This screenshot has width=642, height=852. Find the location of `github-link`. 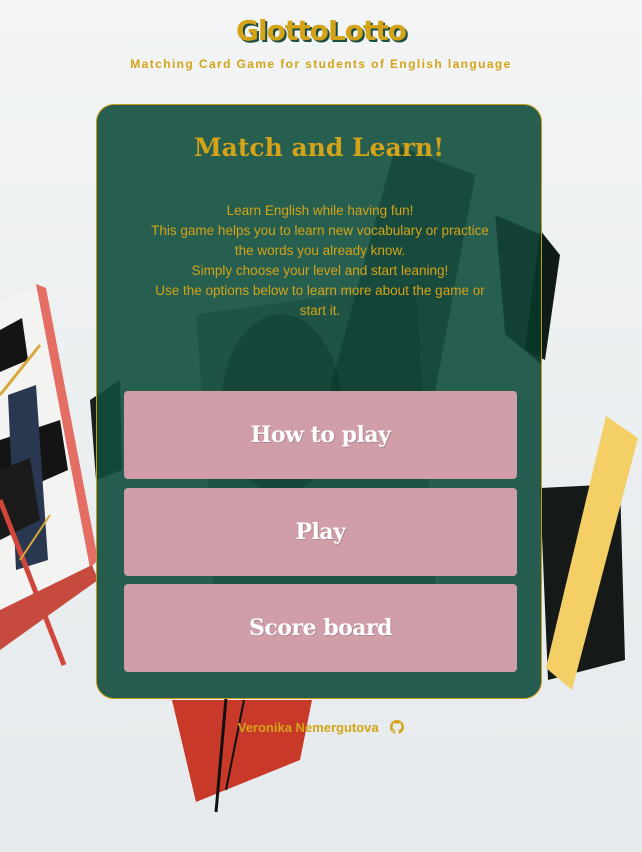

github-link is located at coordinates (393, 727).